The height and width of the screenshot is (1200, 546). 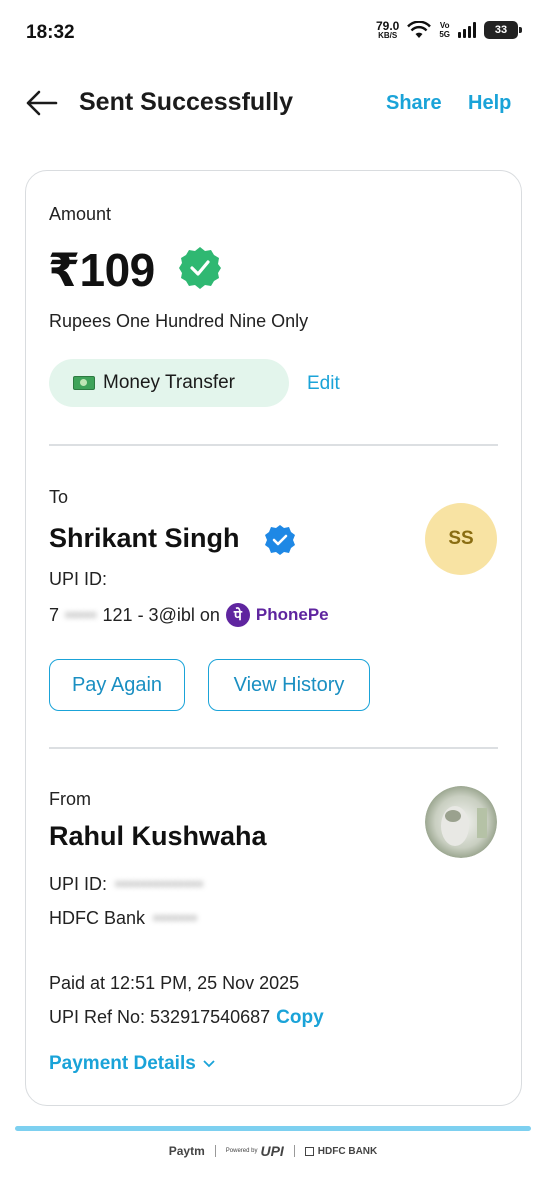 I want to click on recipient-upi-label: UPI ID:, so click(x=78, y=579).